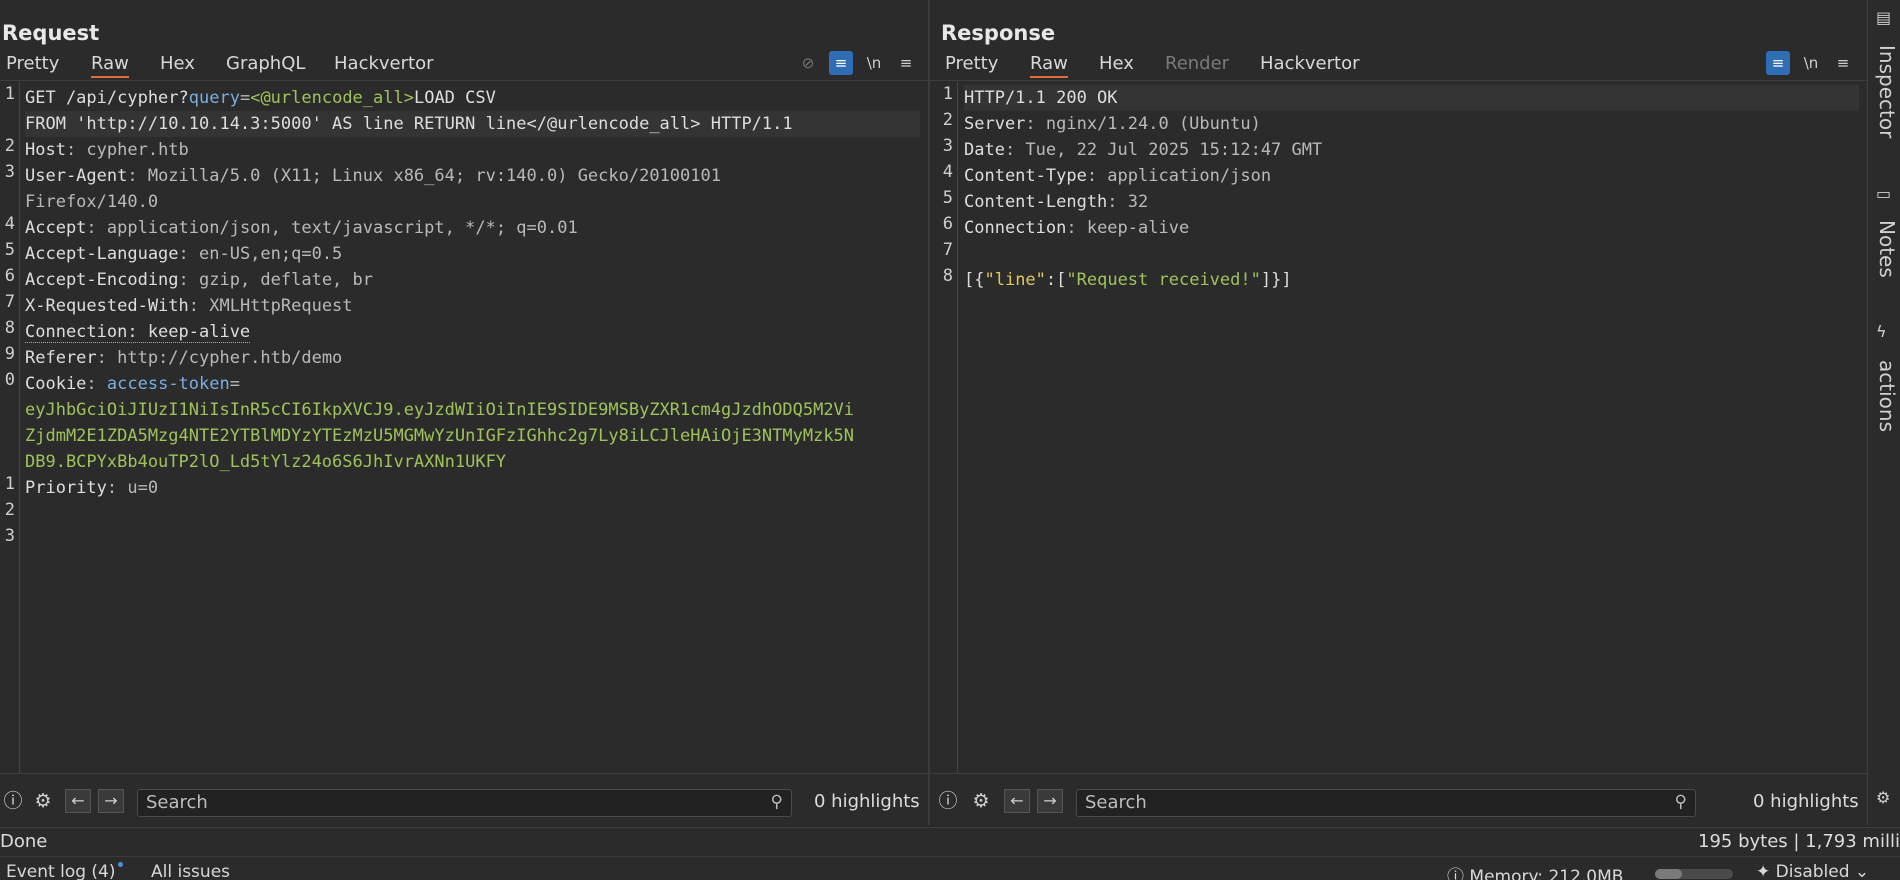  What do you see at coordinates (1694, 874) in the screenshot?
I see `memory-bar` at bounding box center [1694, 874].